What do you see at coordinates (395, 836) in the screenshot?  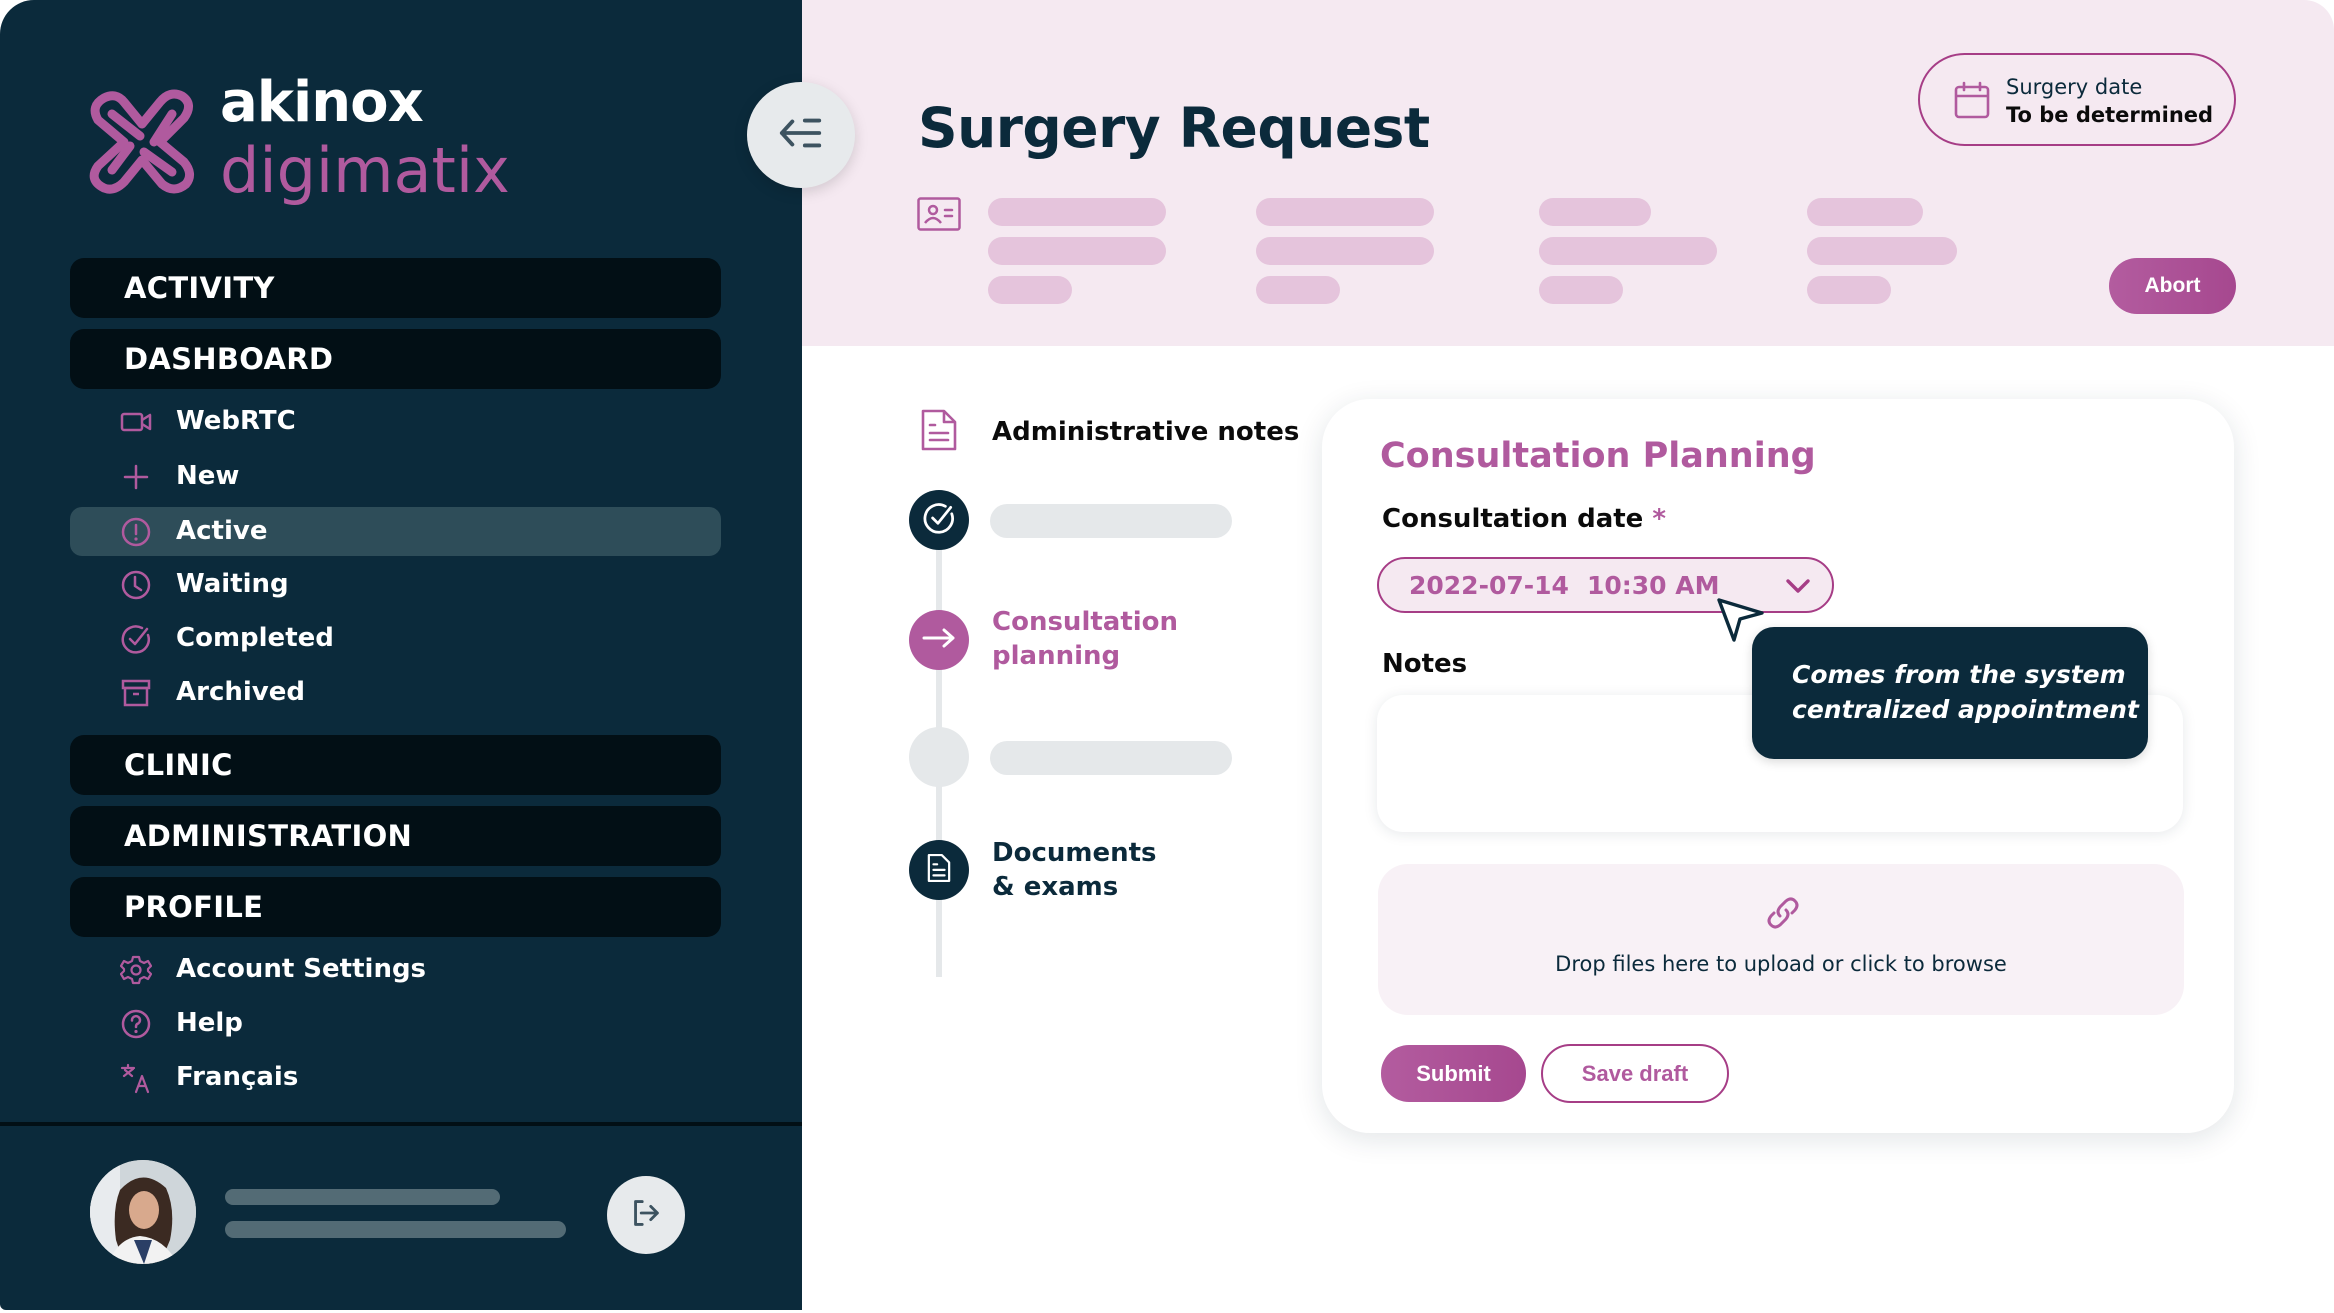 I see `nav-section-administration: ADMINISTRATION` at bounding box center [395, 836].